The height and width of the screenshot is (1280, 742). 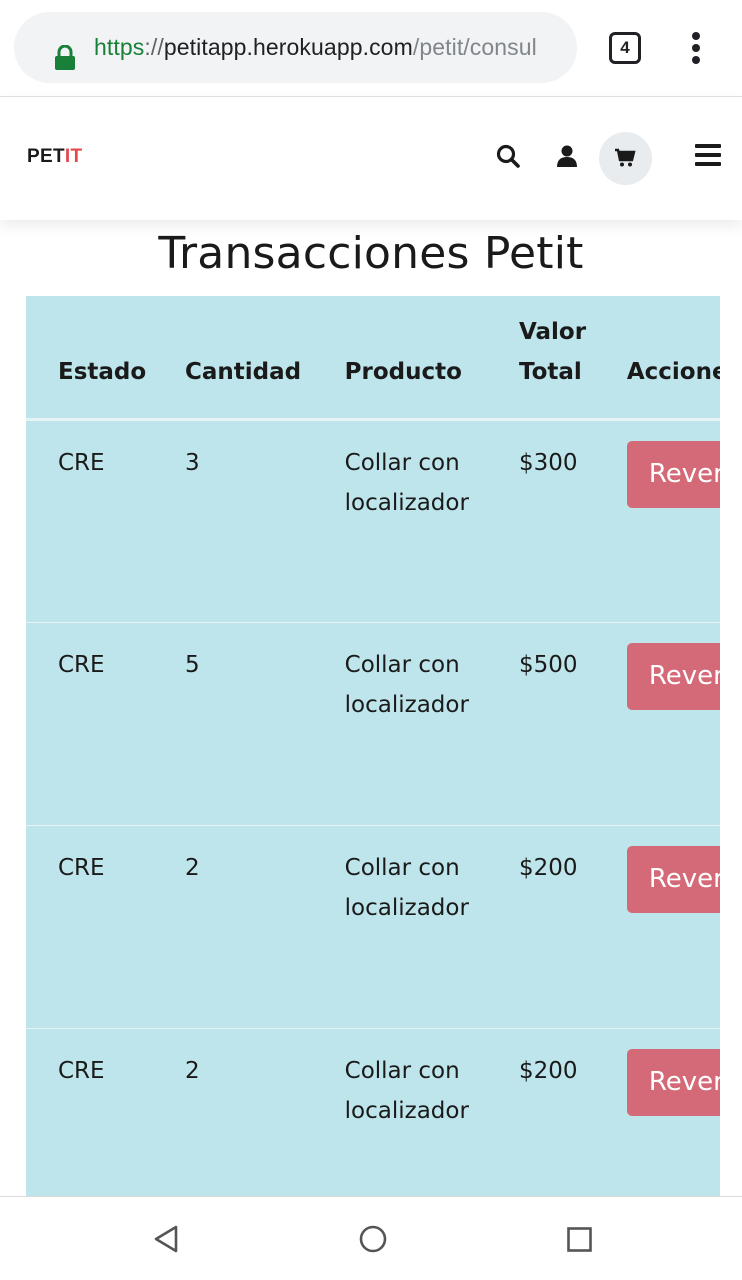 What do you see at coordinates (288, 47) in the screenshot?
I see `url-host: petitapp.herokuapp.com` at bounding box center [288, 47].